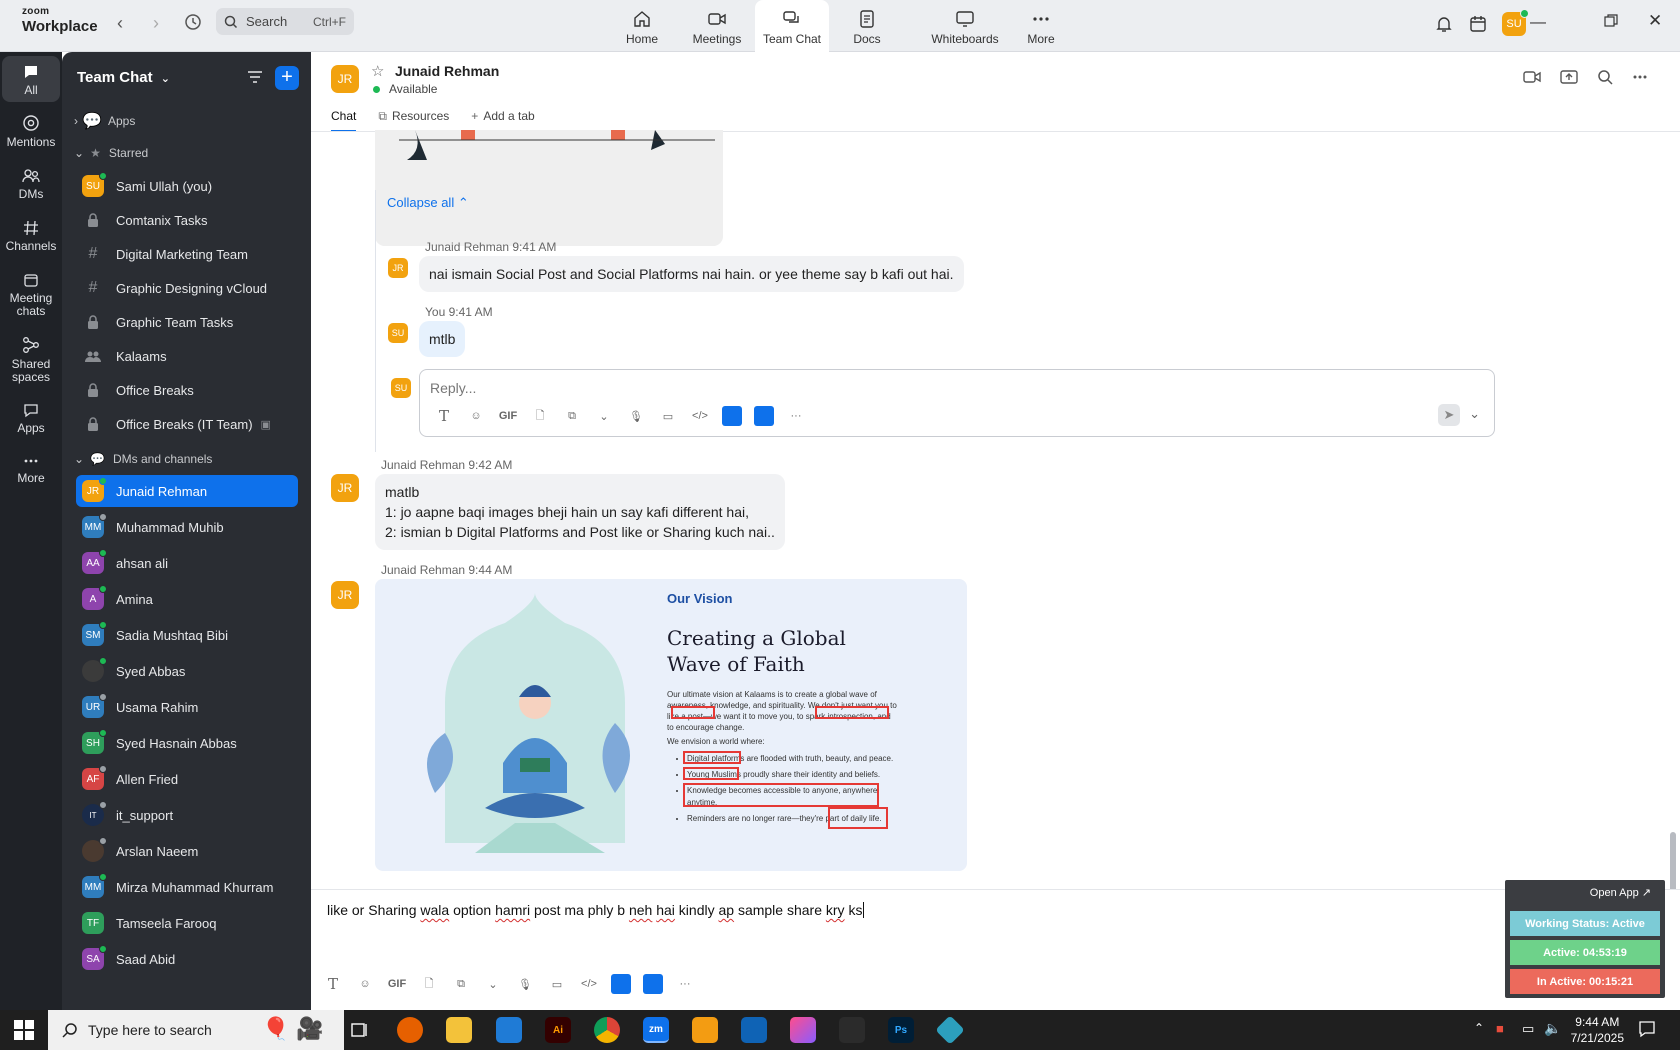 The image size is (1680, 1050). What do you see at coordinates (31, 184) in the screenshot?
I see `rail-dms: DMs` at bounding box center [31, 184].